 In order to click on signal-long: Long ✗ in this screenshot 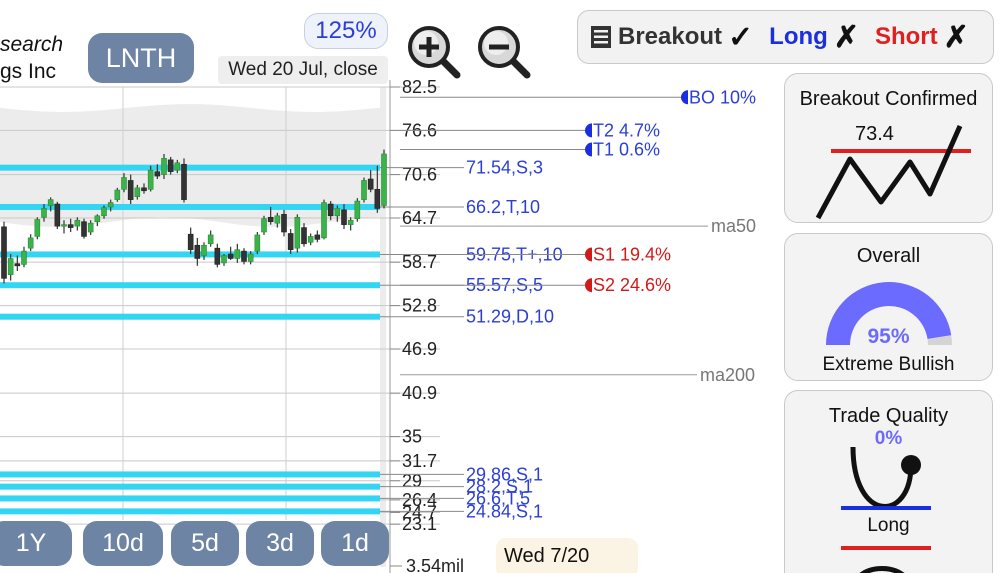, I will do `click(814, 37)`.